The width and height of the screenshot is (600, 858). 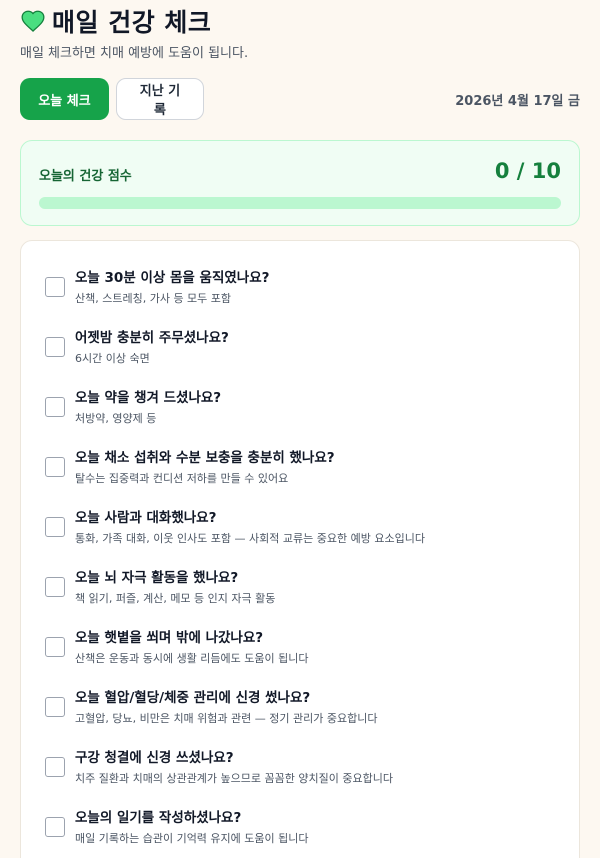 I want to click on checklist-item-desc: 치주 질환과 치매의 상관관계가 높으므로 꼼꼼한 양치질이 중요합니다, so click(x=234, y=778).